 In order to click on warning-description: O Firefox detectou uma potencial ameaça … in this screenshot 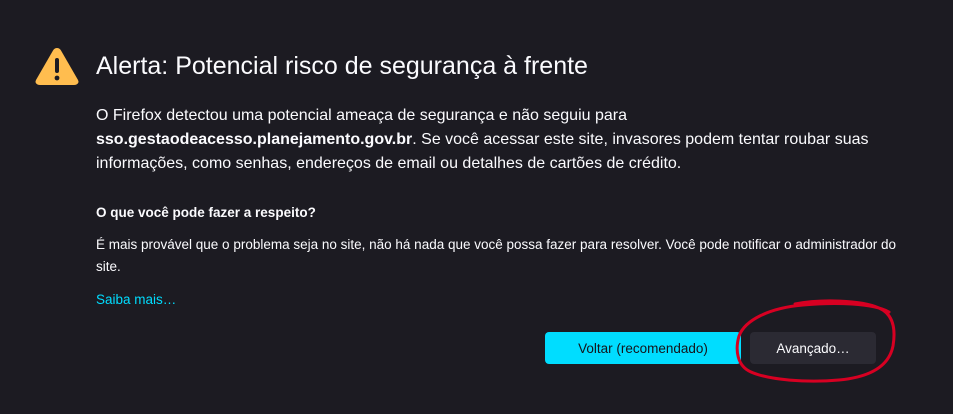, I will do `click(496, 140)`.